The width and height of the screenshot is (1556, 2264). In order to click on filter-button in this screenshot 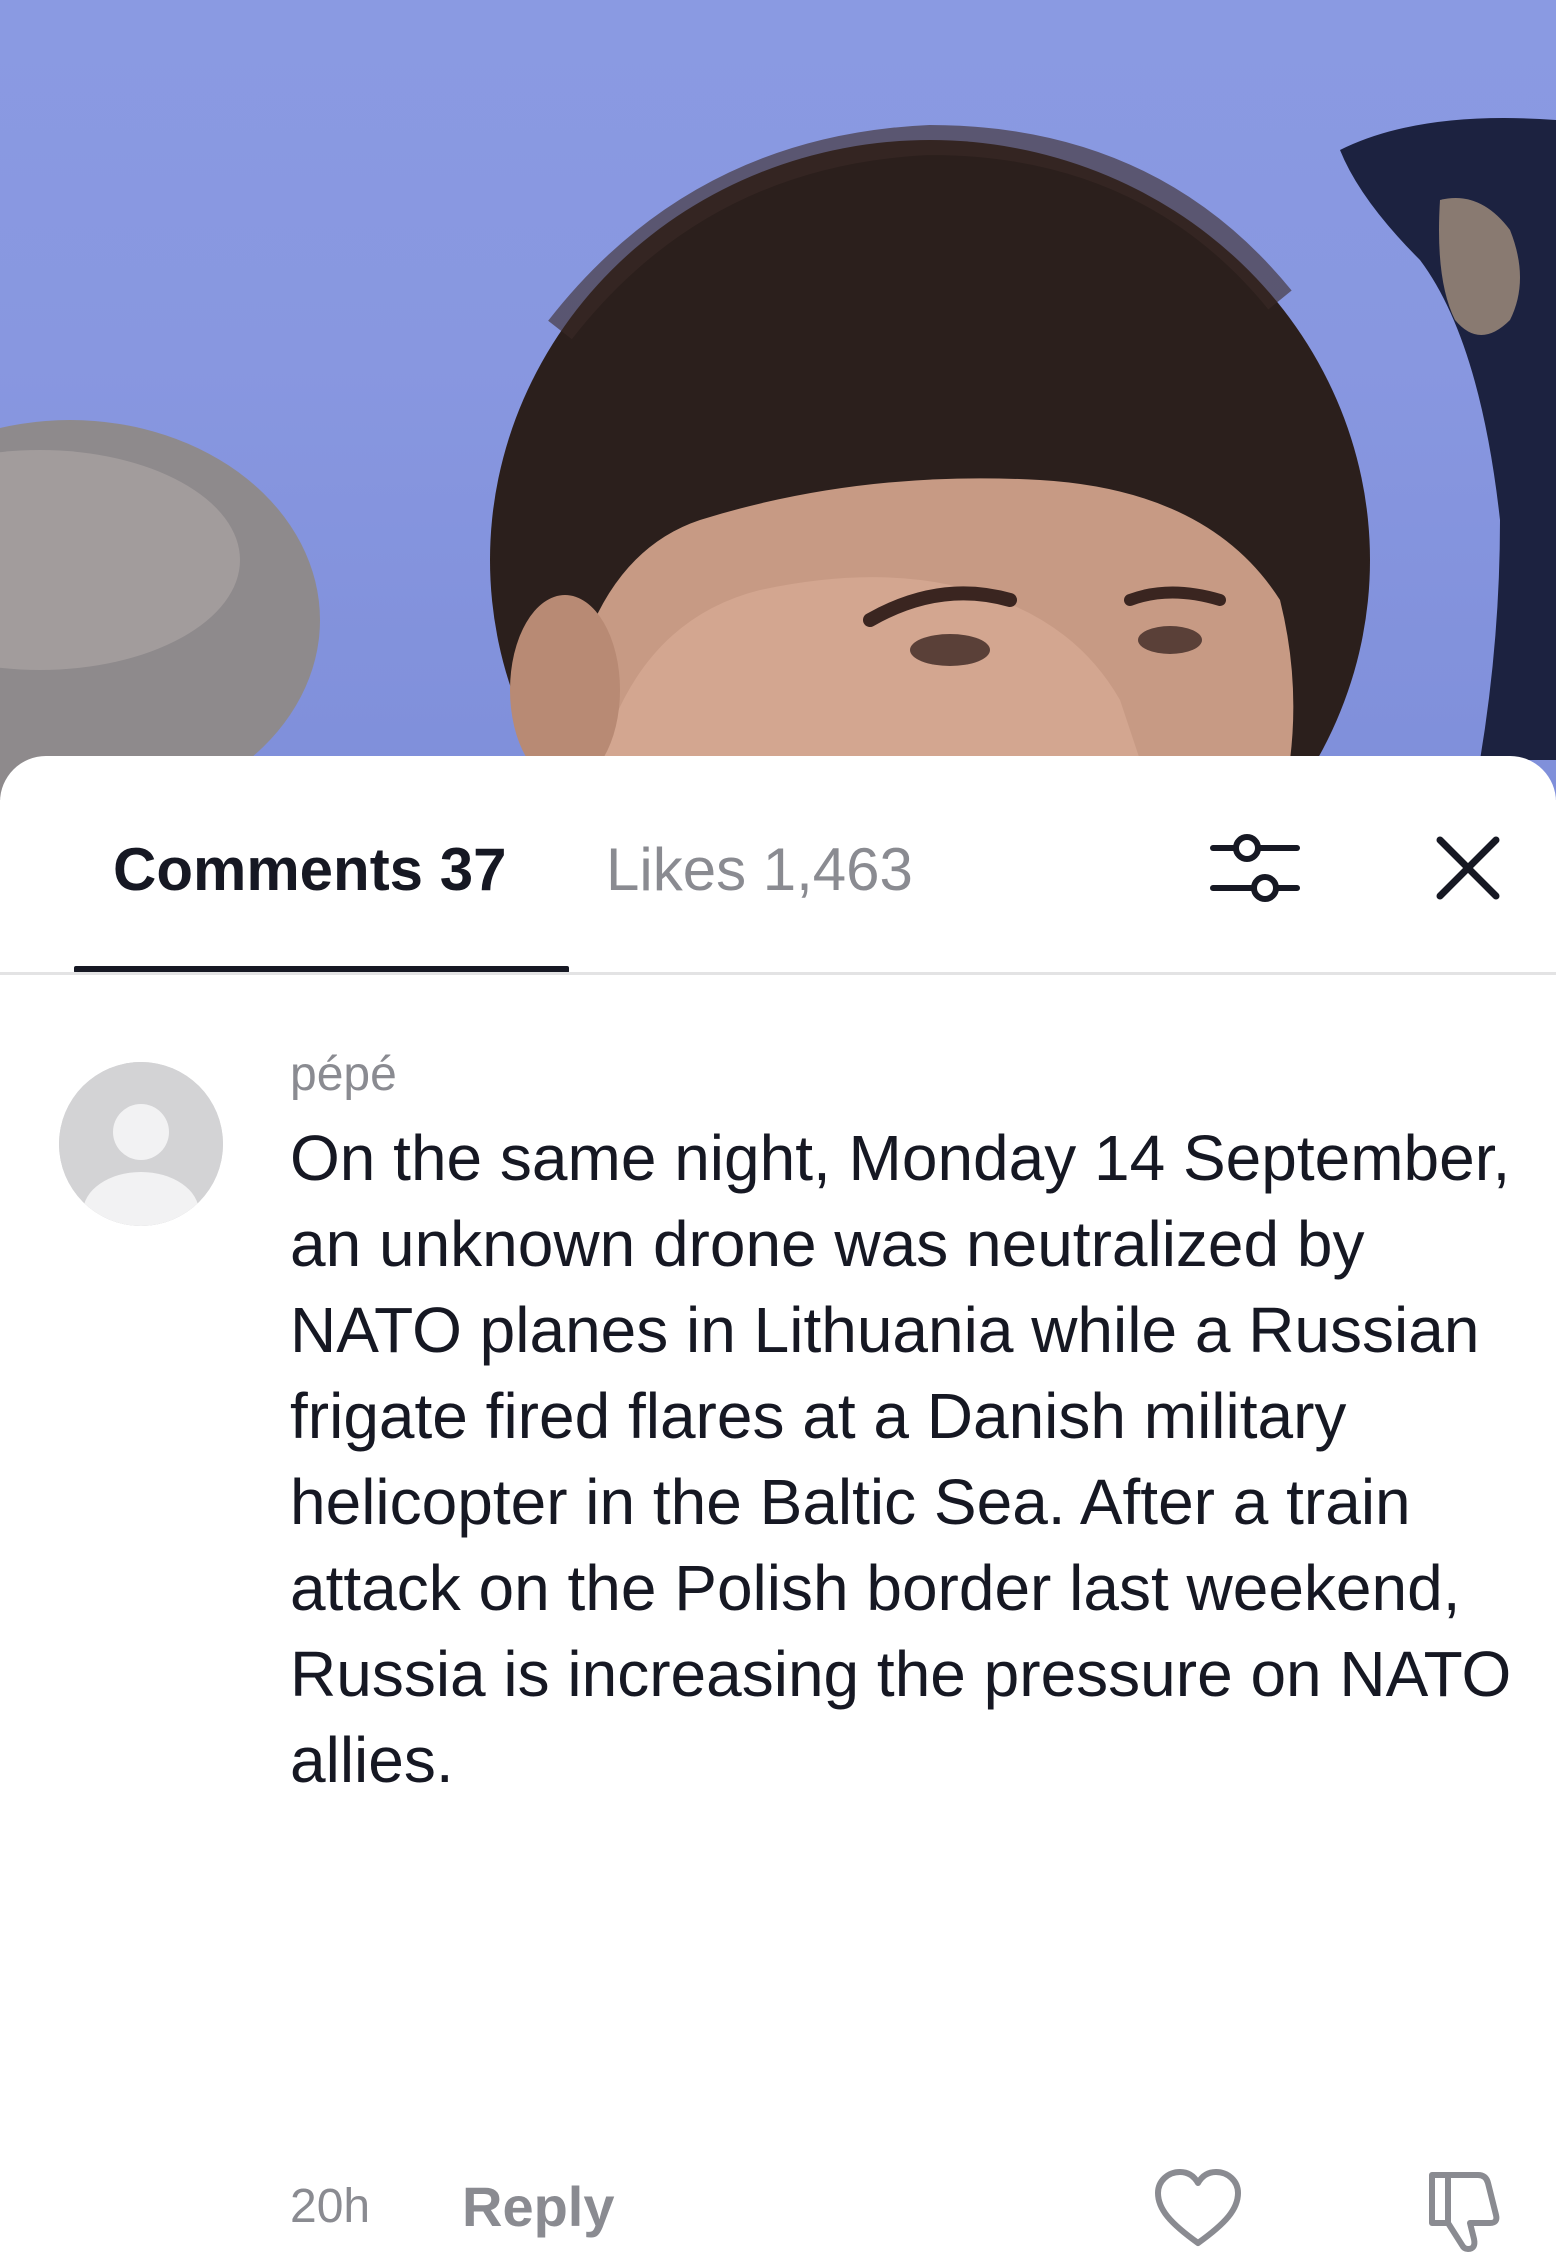, I will do `click(1255, 868)`.